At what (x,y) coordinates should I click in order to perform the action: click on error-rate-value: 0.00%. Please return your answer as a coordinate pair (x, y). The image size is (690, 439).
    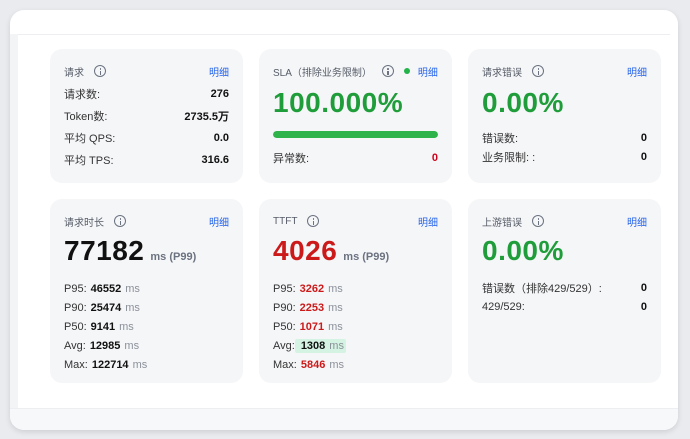
    Looking at the image, I should click on (523, 102).